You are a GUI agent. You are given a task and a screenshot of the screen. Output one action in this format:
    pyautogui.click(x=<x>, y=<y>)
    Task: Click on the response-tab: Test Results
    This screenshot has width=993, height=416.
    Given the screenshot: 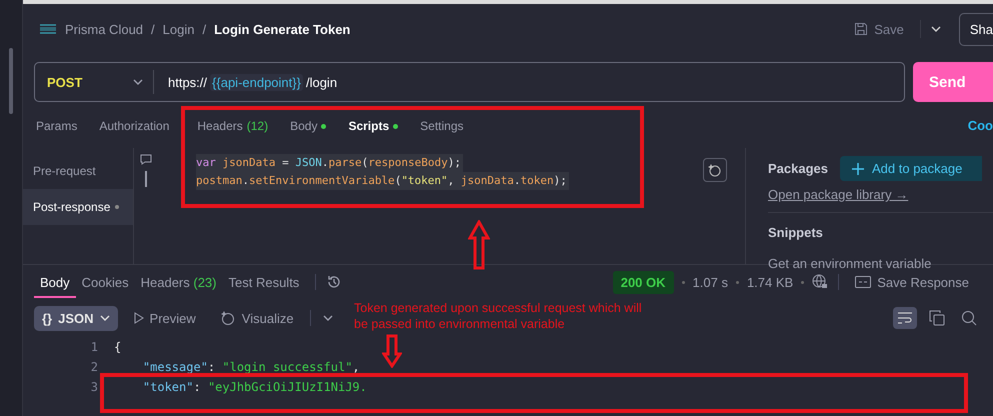 What is the action you would take?
    pyautogui.click(x=264, y=282)
    